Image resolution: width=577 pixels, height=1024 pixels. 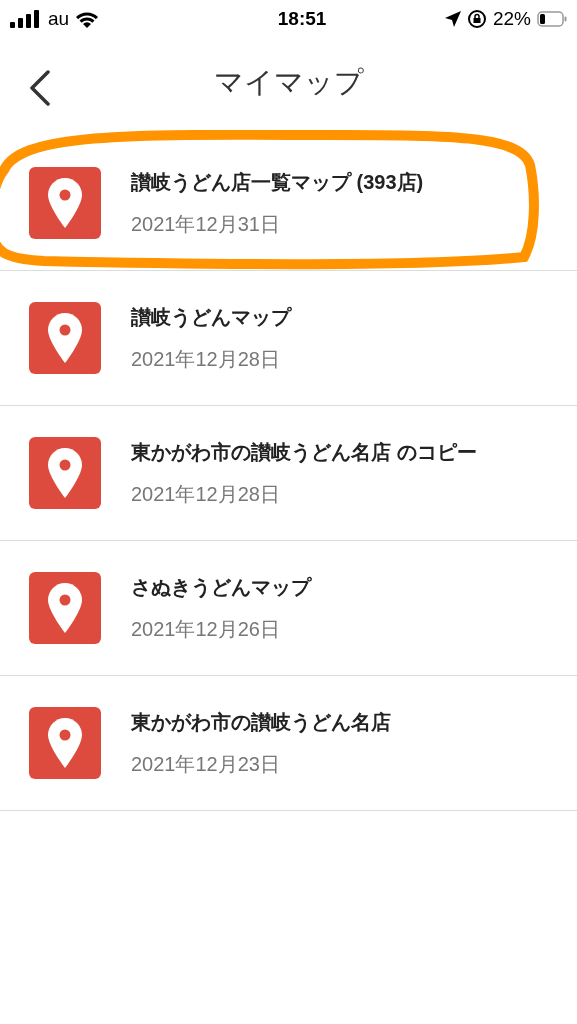 I want to click on map-list-item: 東かがわ市の讃岐うどん名店 2021年12月23日, so click(x=288, y=743).